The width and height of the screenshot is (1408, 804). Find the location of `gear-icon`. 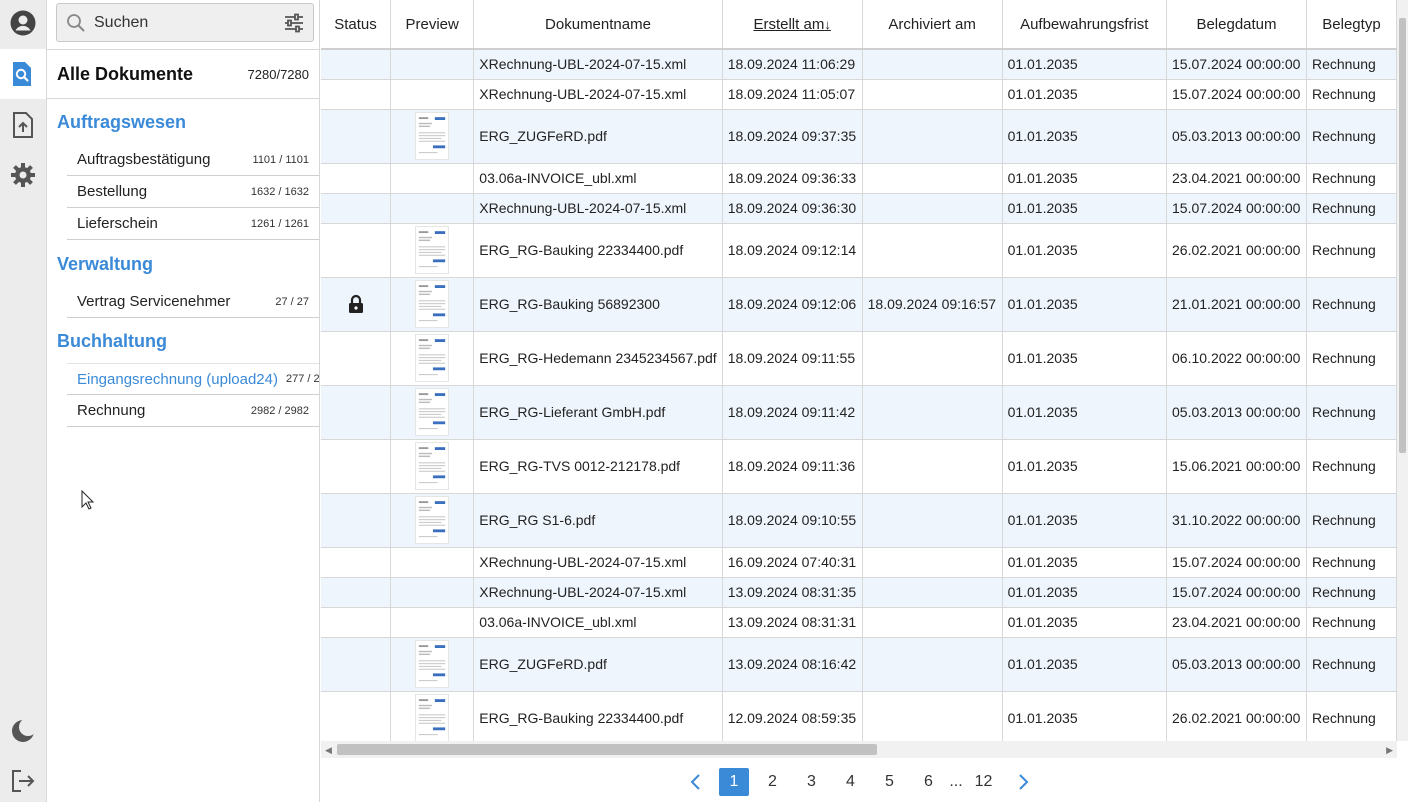

gear-icon is located at coordinates (23, 175).